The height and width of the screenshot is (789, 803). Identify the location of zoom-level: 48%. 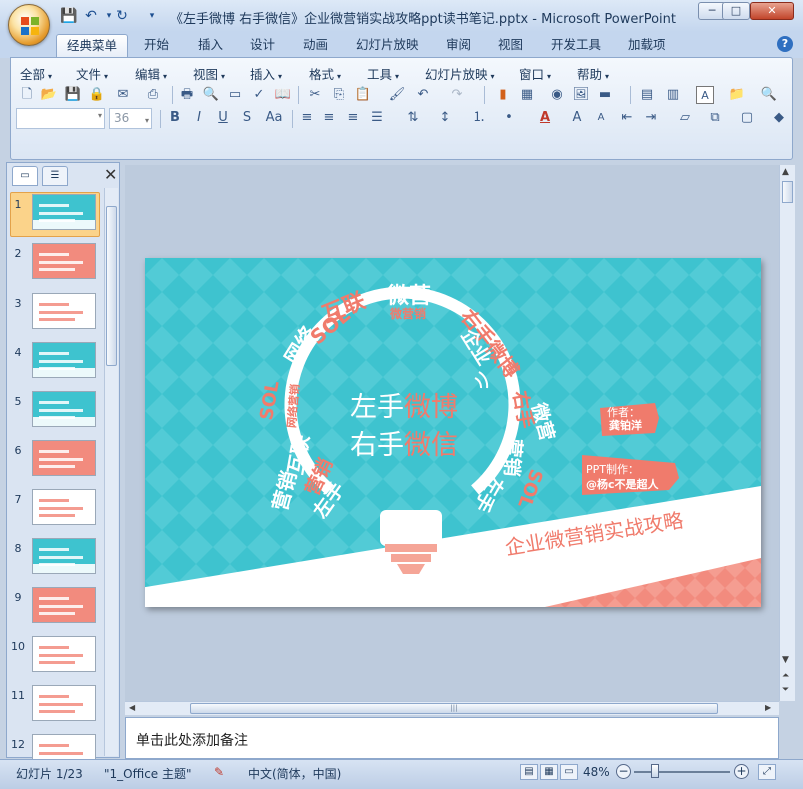
(596, 772).